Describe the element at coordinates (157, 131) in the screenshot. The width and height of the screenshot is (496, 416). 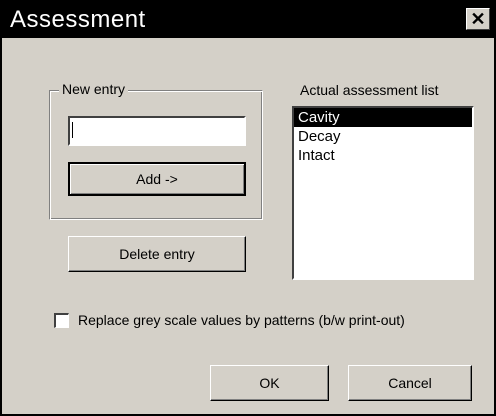
I see `new-entry-input` at that location.